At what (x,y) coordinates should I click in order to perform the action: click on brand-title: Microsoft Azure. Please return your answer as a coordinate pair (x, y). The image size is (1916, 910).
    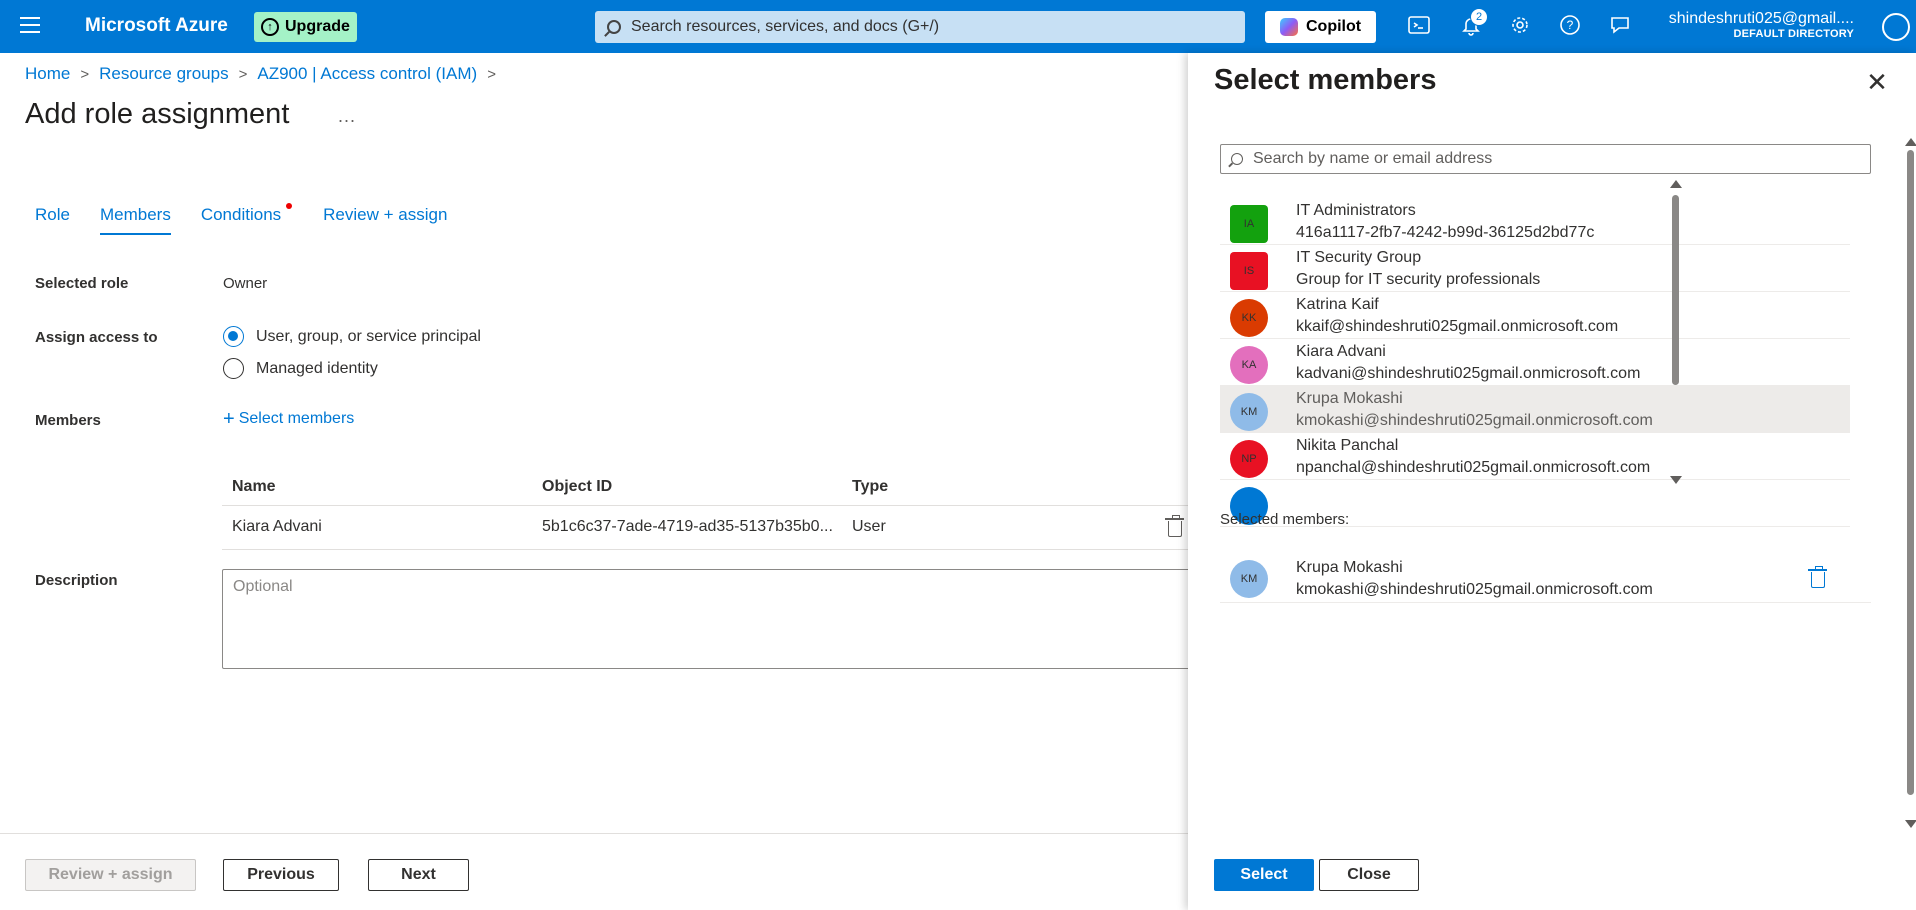
    Looking at the image, I should click on (156, 26).